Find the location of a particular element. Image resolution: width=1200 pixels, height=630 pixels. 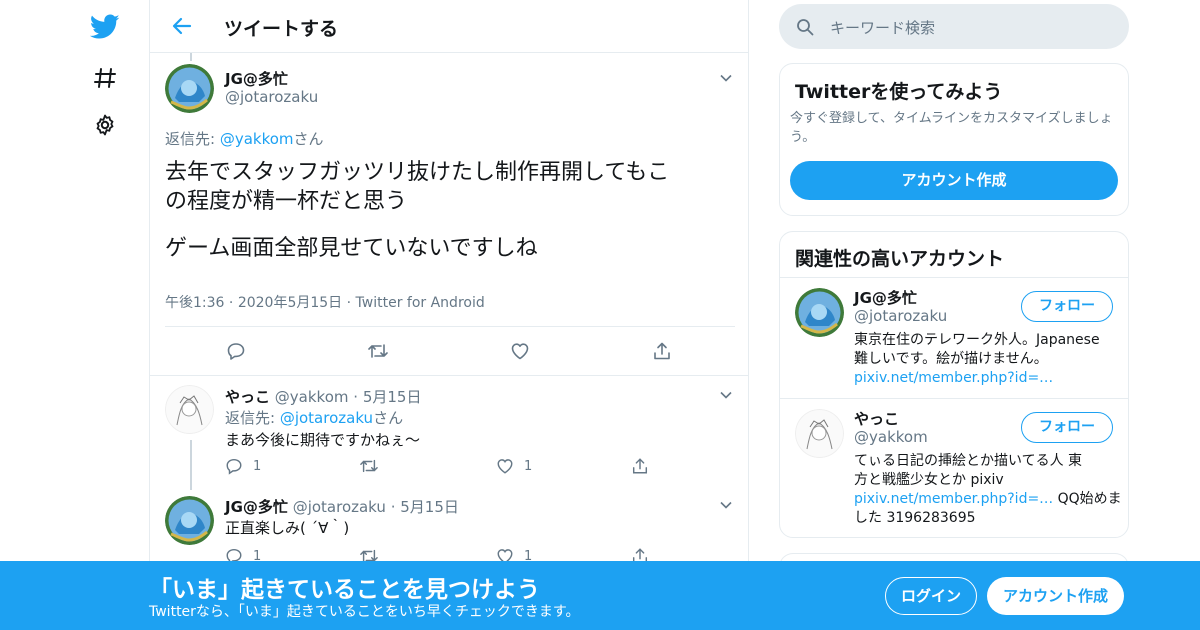

card-desc-line: う。 is located at coordinates (803, 137).